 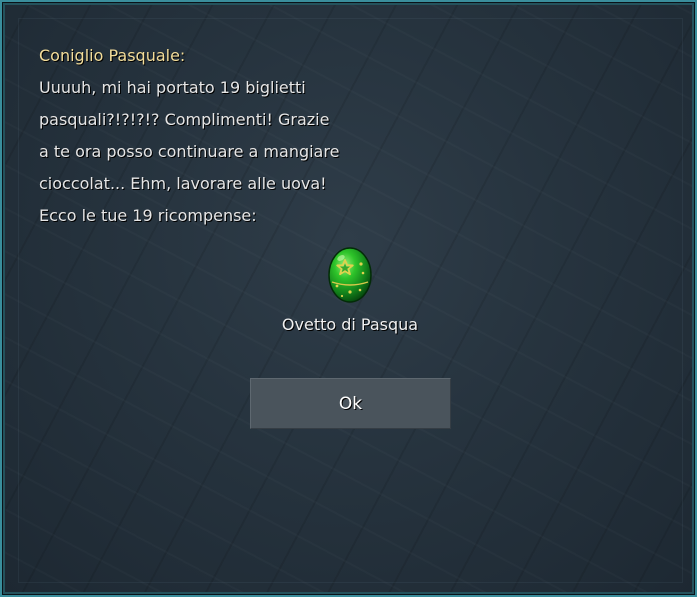 I want to click on speaker-name: Coniglio Pasquale:, so click(x=112, y=55).